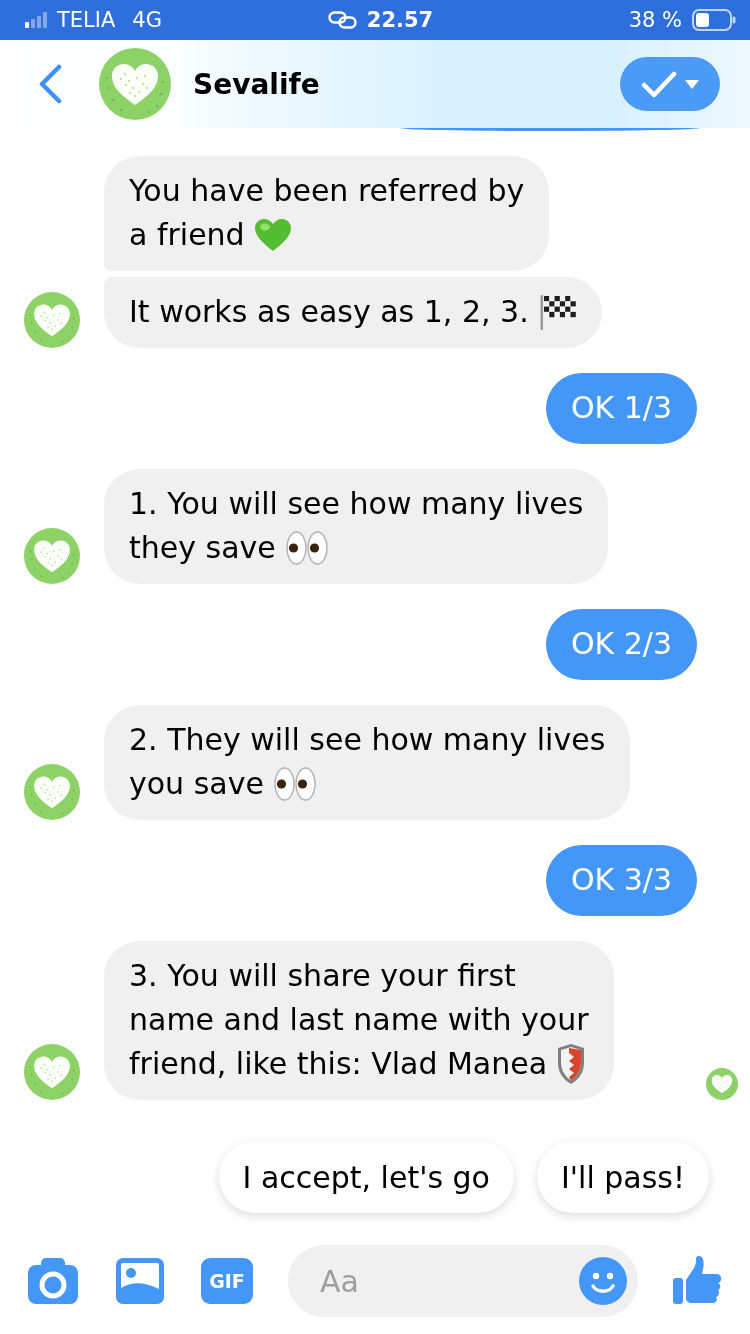  What do you see at coordinates (140, 1281) in the screenshot?
I see `image-icon` at bounding box center [140, 1281].